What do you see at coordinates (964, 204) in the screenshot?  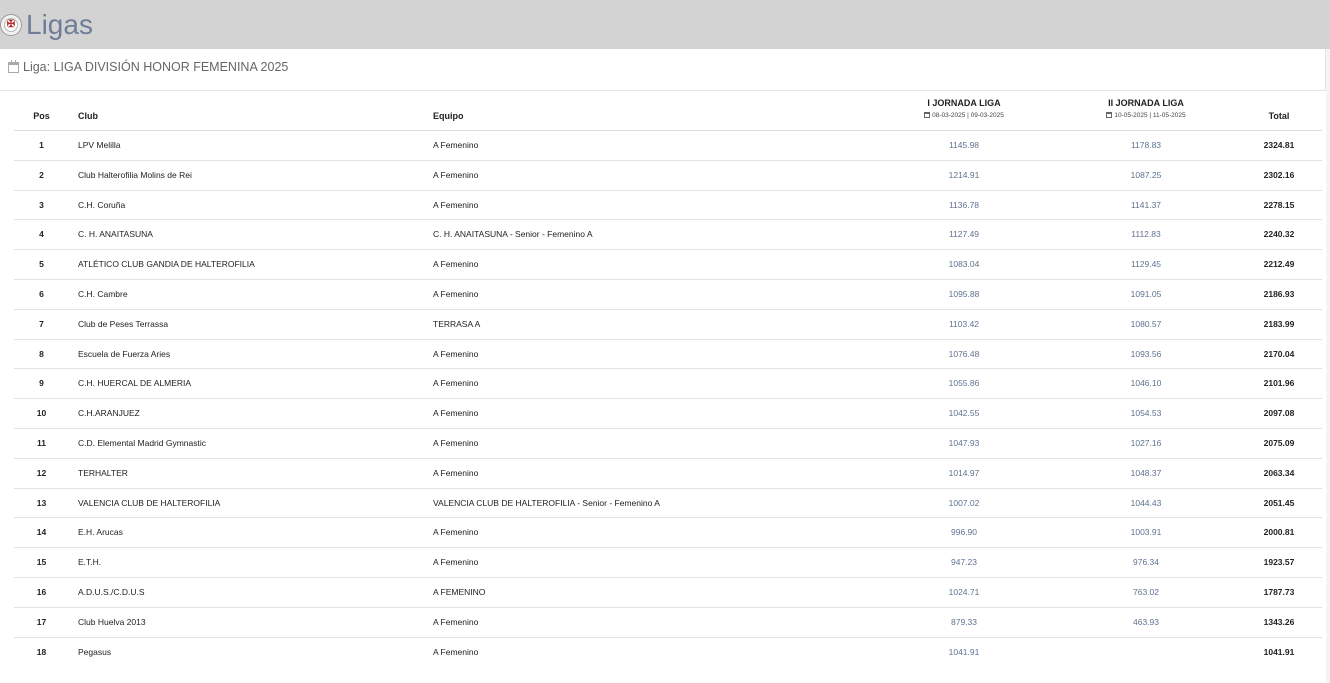 I see `cell-jornada-1: 1136.78` at bounding box center [964, 204].